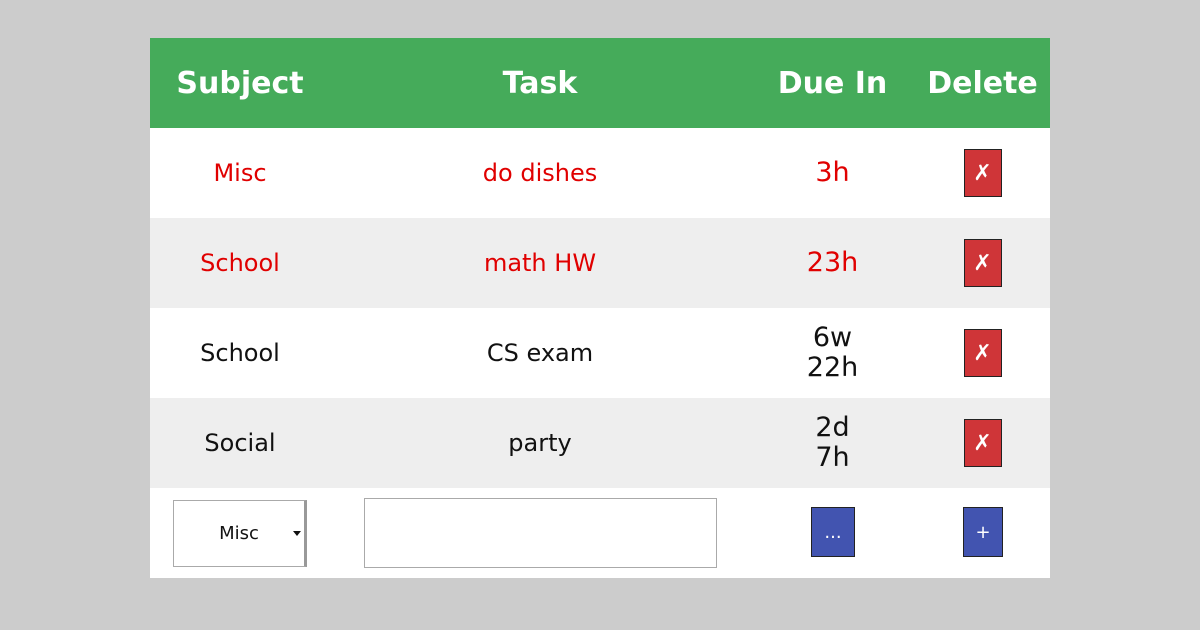 Image resolution: width=1200 pixels, height=630 pixels. Describe the element at coordinates (600, 263) in the screenshot. I see `table-row: School math HW 23h ✗` at that location.